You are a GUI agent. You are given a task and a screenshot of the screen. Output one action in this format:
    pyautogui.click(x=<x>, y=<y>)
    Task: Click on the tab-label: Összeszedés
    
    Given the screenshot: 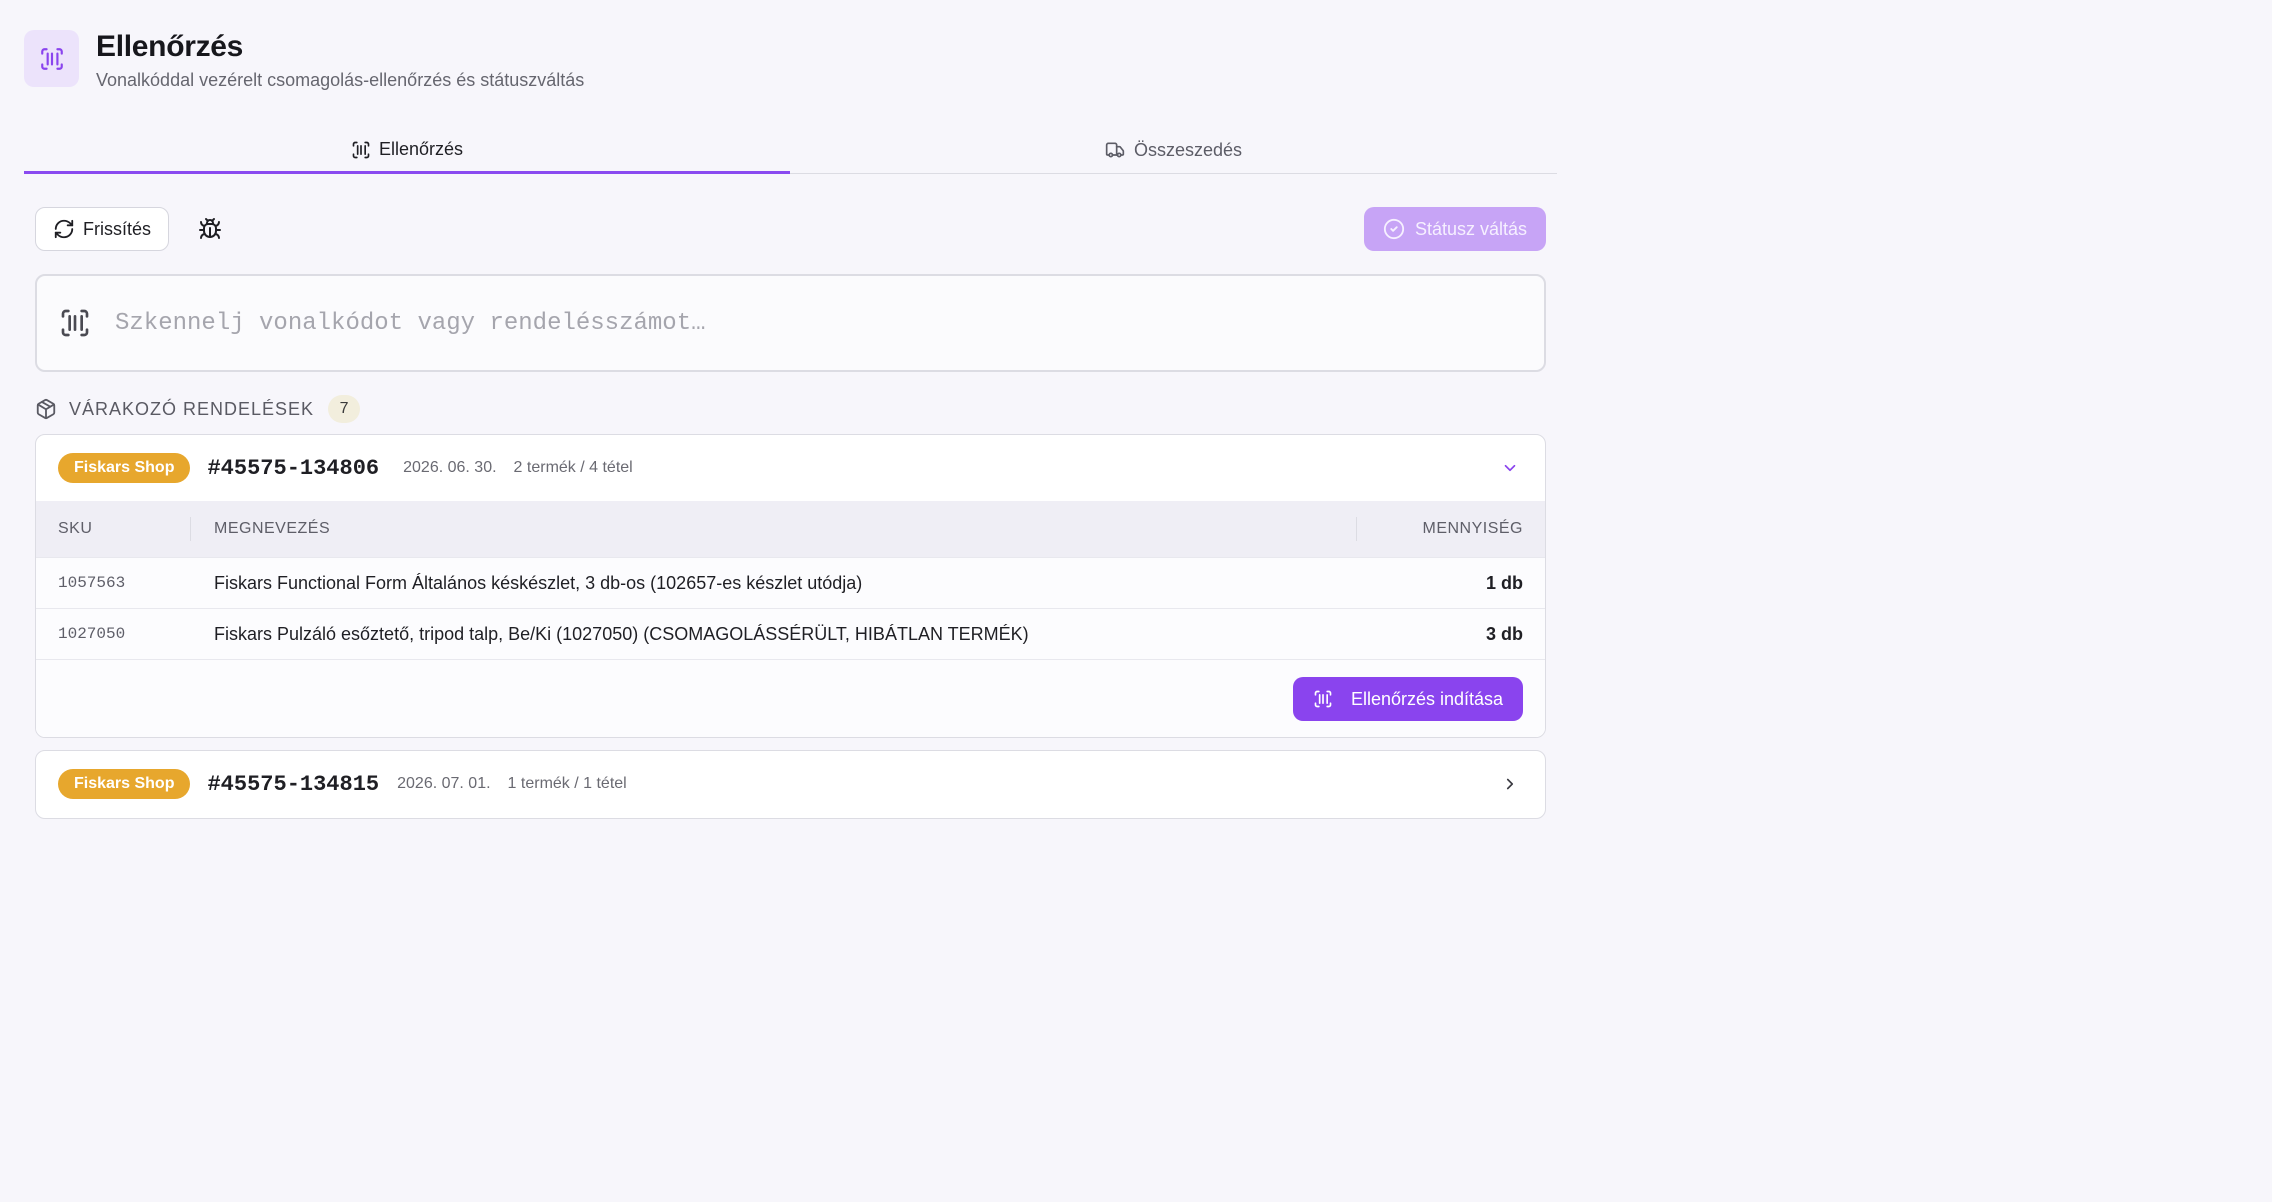 What is the action you would take?
    pyautogui.click(x=1188, y=149)
    